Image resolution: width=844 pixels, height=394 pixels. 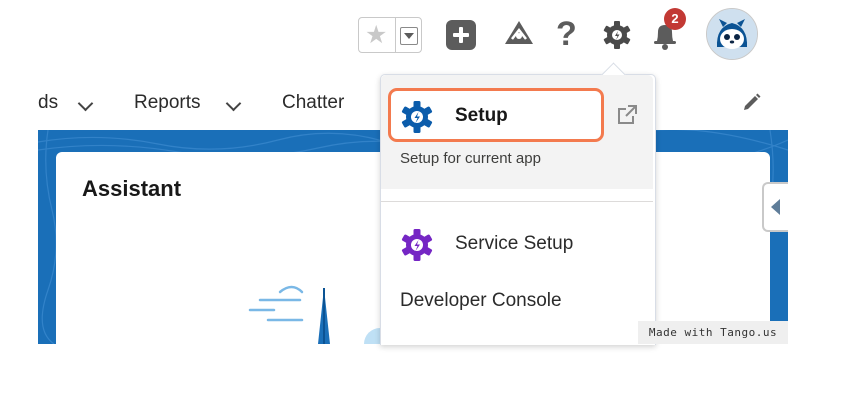 I want to click on help-icon: ?, so click(x=566, y=34).